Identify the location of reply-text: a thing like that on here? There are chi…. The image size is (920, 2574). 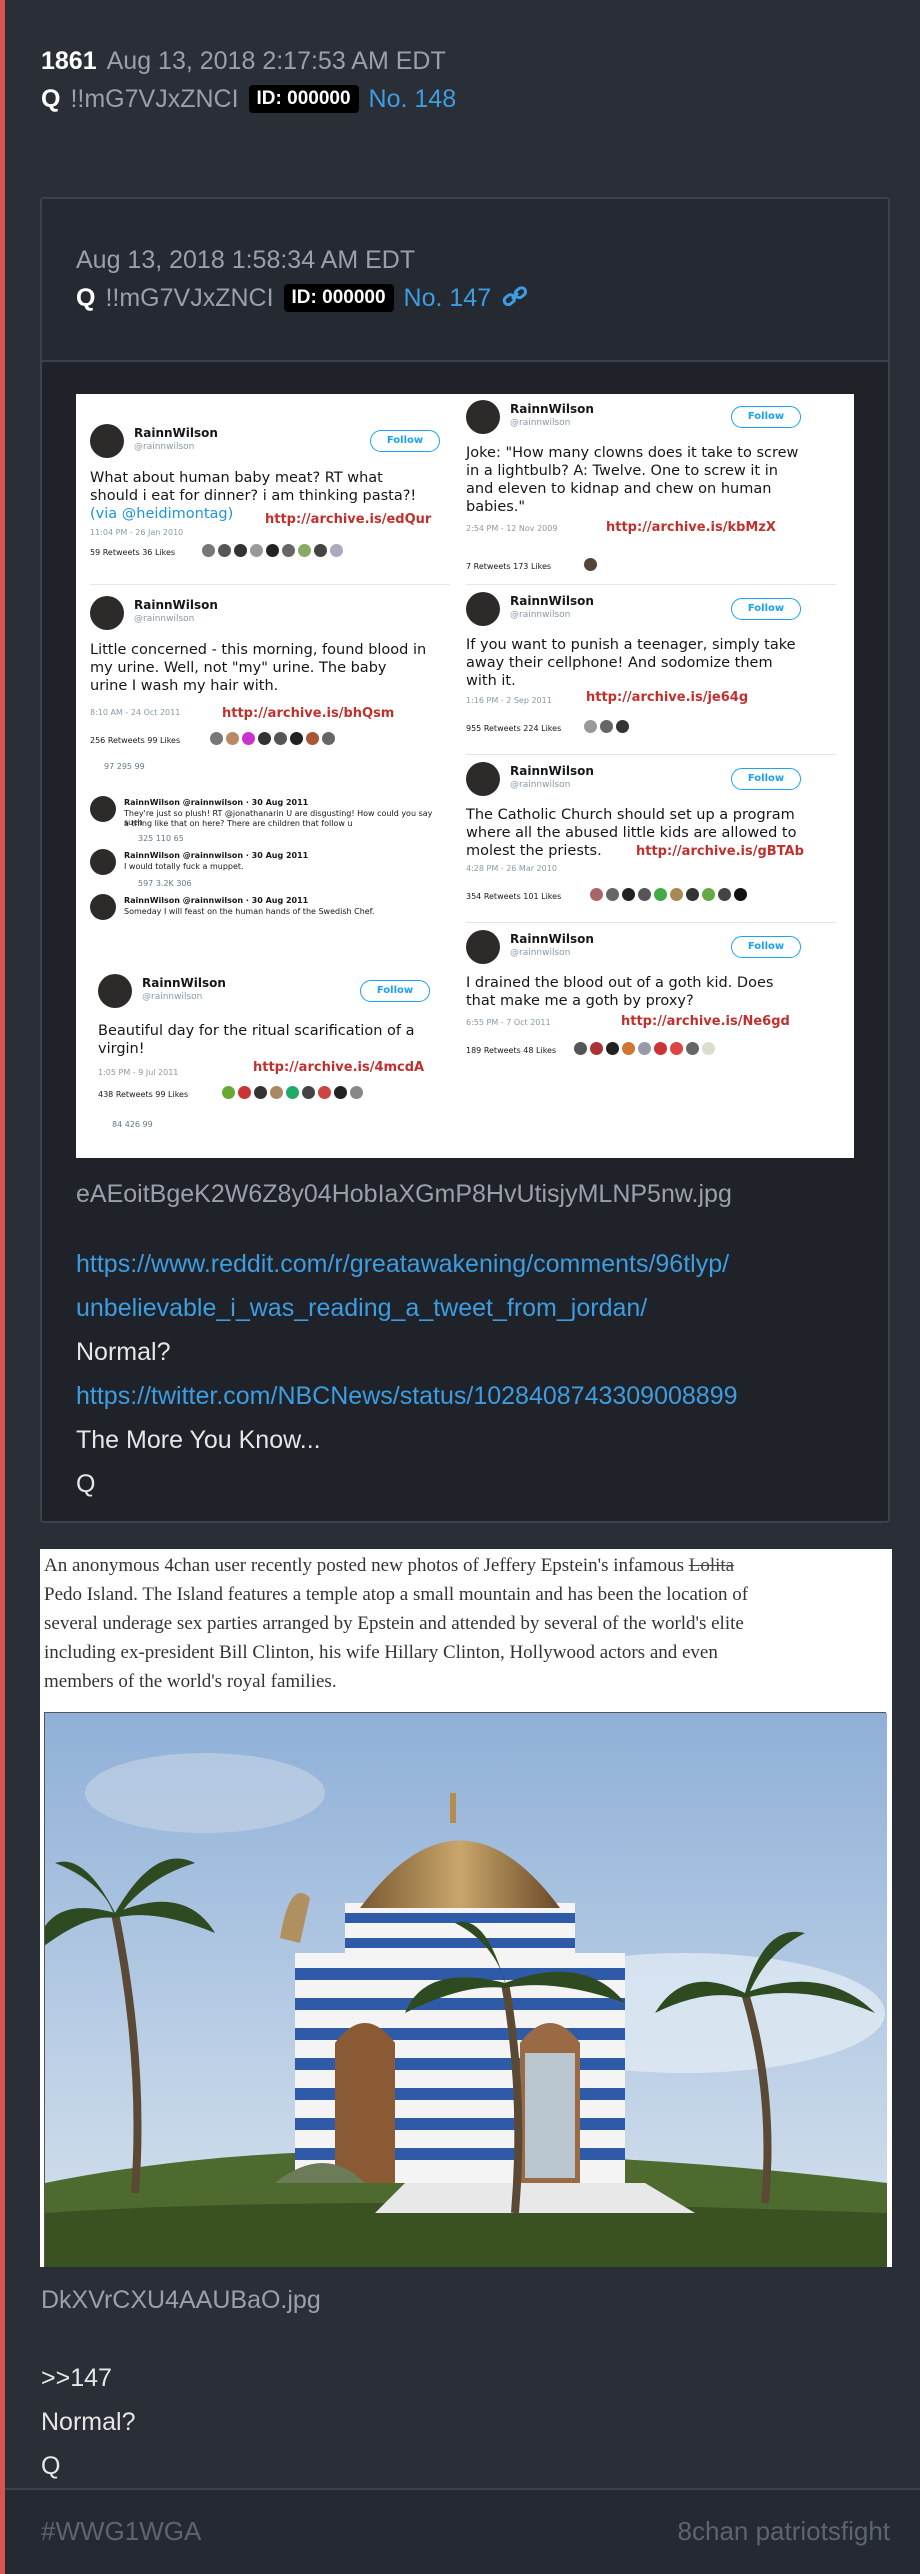
(238, 823).